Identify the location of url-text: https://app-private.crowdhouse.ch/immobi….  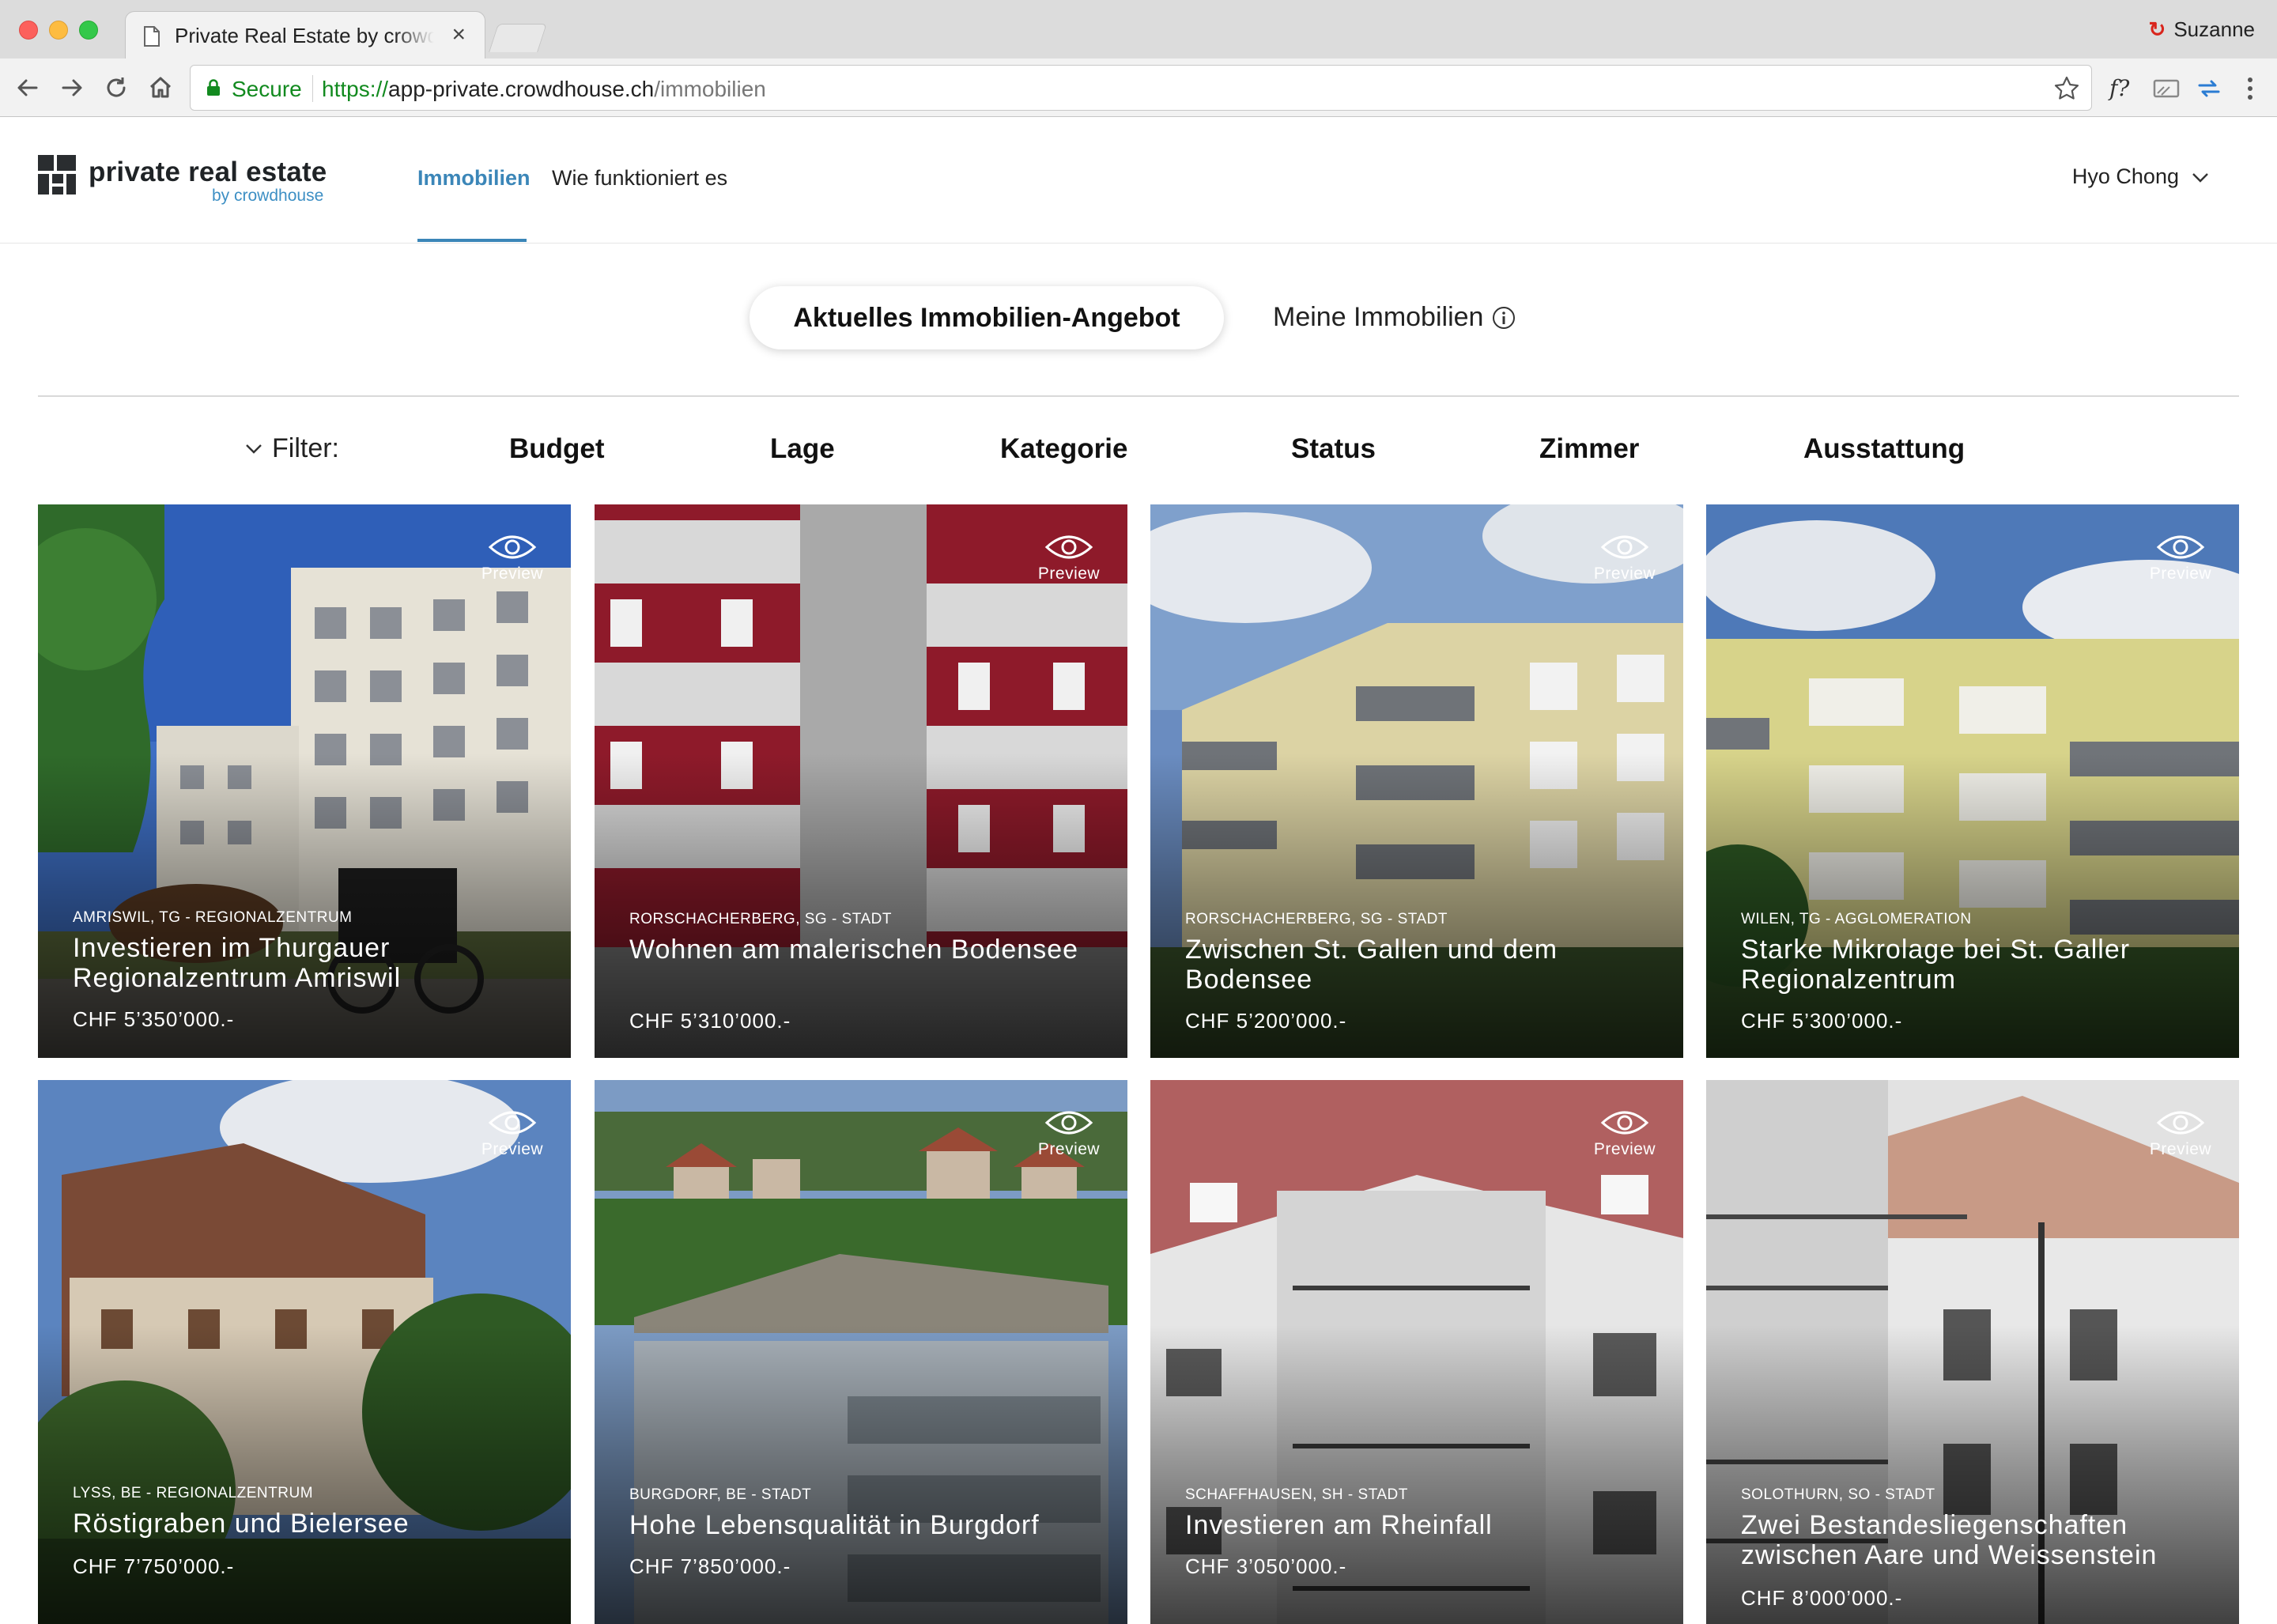
(544, 90).